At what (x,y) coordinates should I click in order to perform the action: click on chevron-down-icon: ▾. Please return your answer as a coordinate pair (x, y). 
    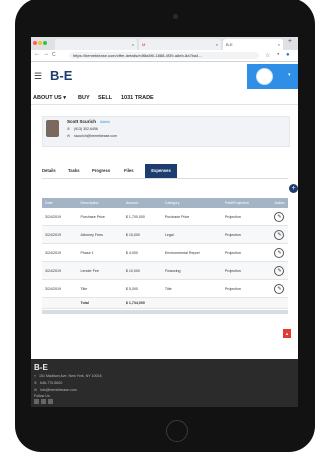
    Looking at the image, I should click on (289, 75).